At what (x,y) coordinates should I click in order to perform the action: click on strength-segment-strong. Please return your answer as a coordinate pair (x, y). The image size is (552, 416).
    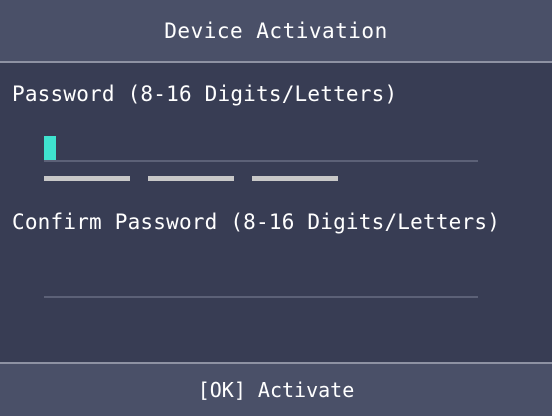
    Looking at the image, I should click on (295, 178).